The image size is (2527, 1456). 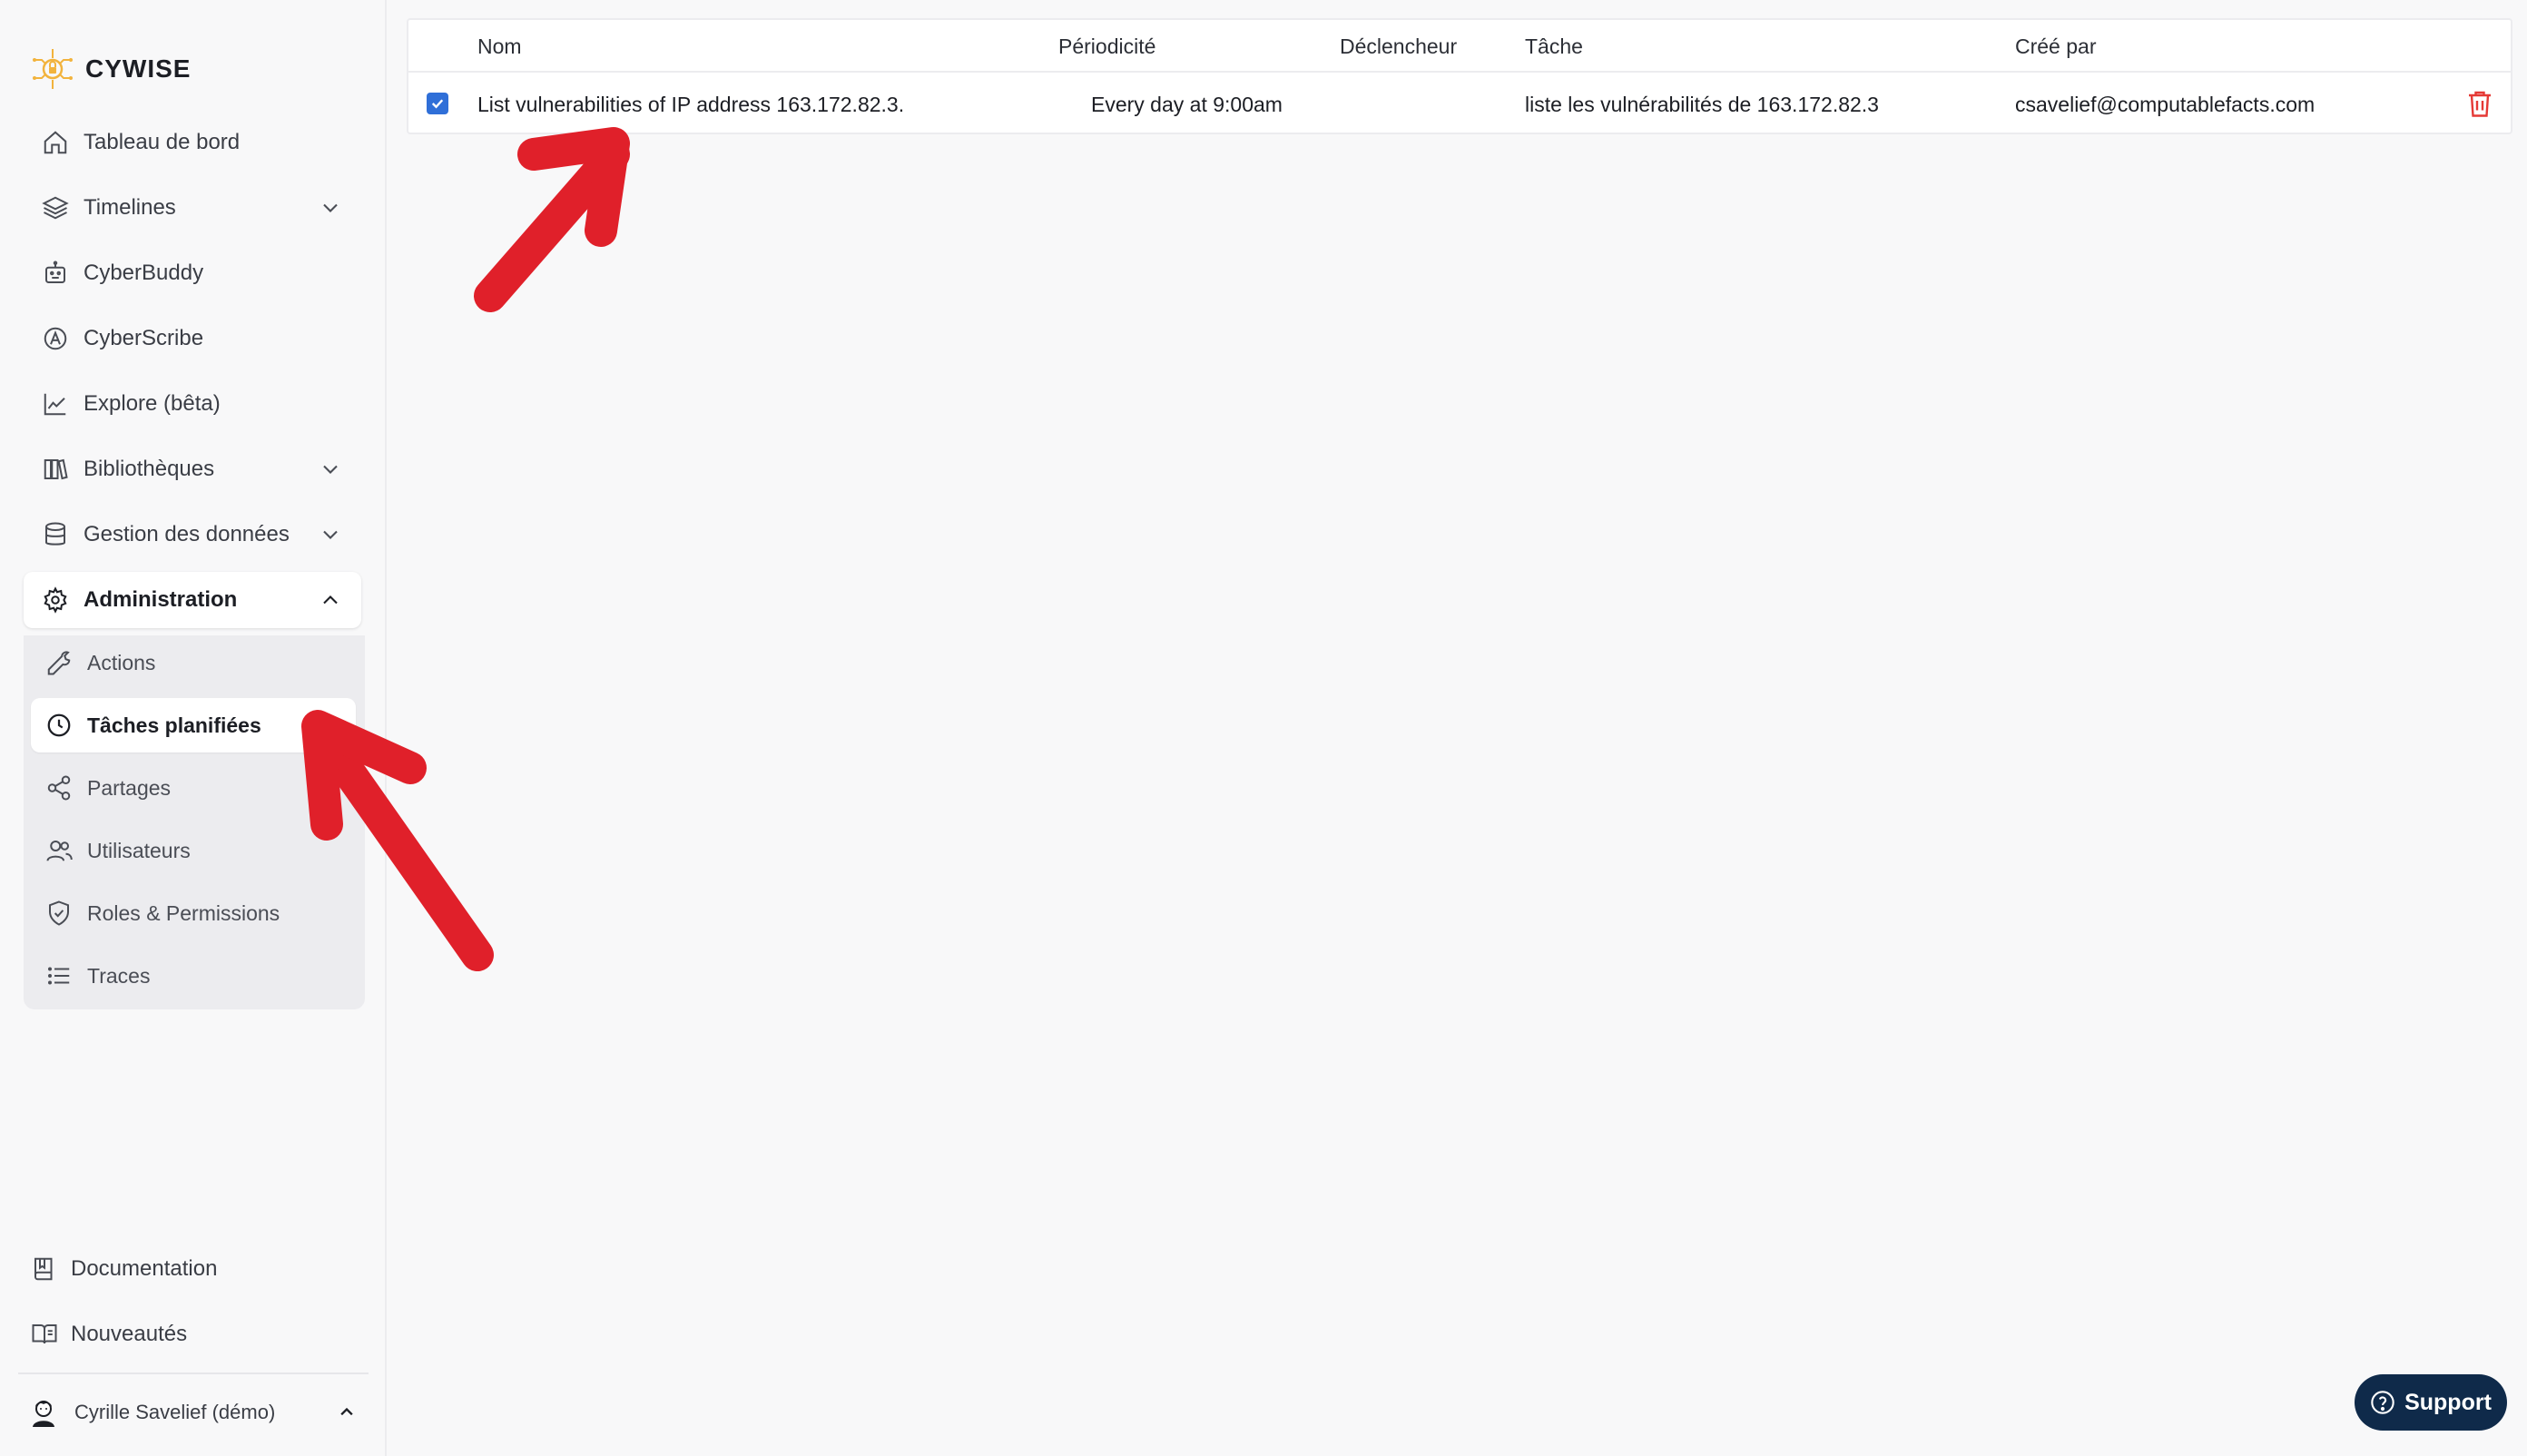 I want to click on annotation-arrow-table, so click(x=552, y=219).